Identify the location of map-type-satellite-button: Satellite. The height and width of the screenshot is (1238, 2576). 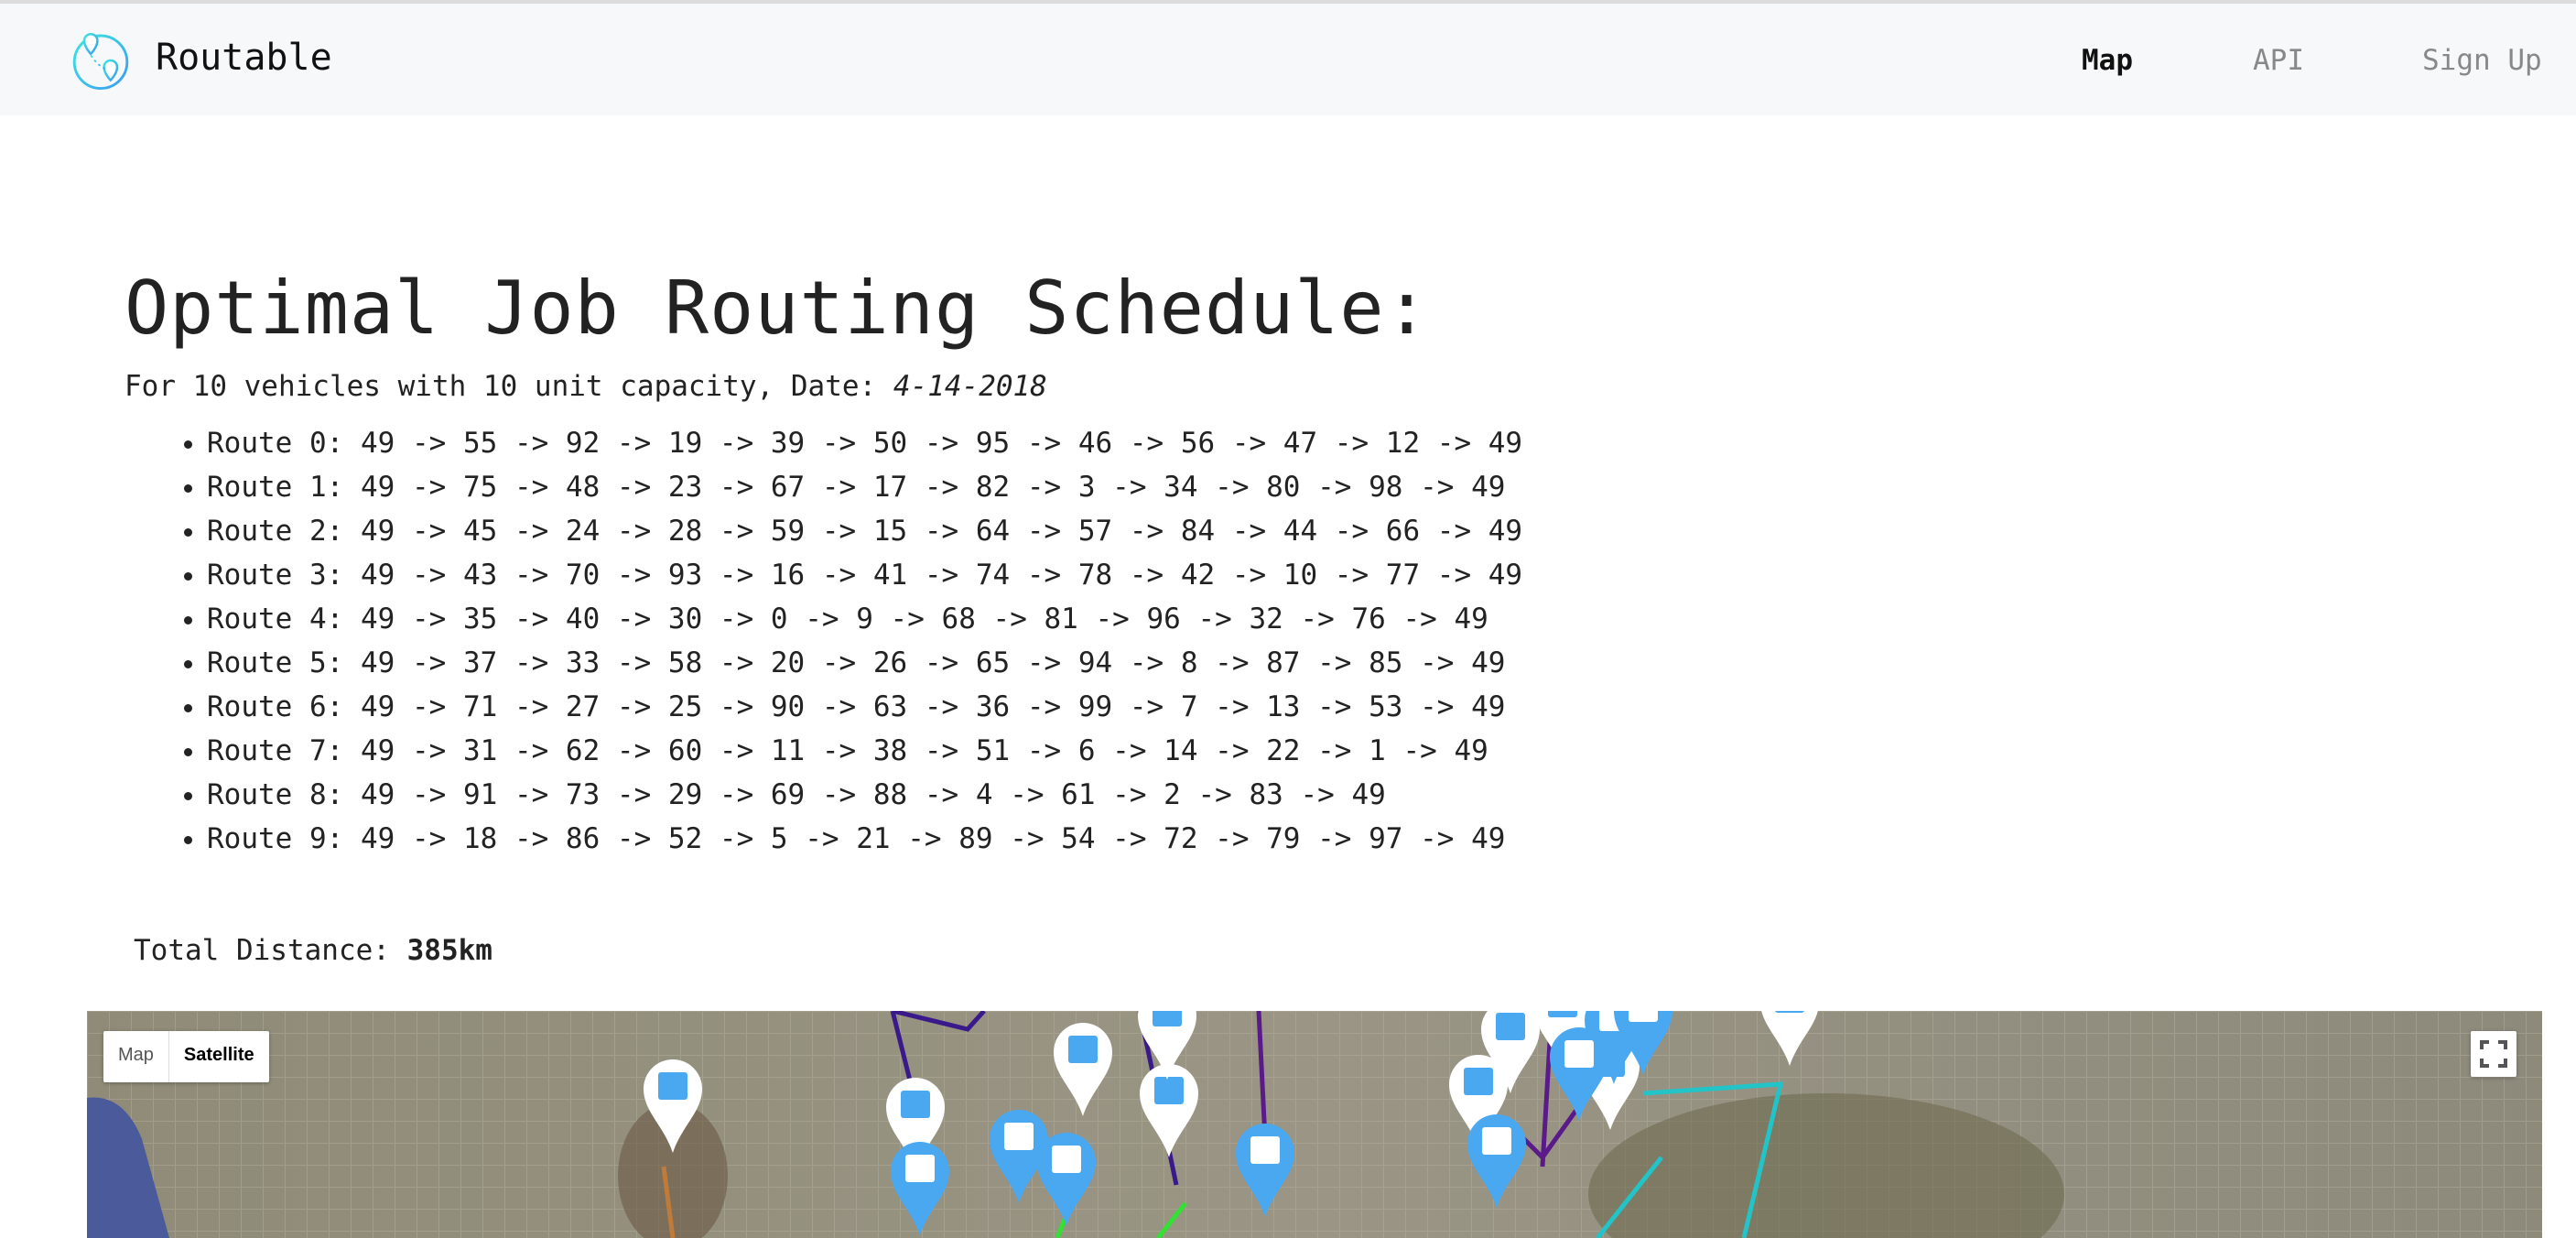
(219, 1056).